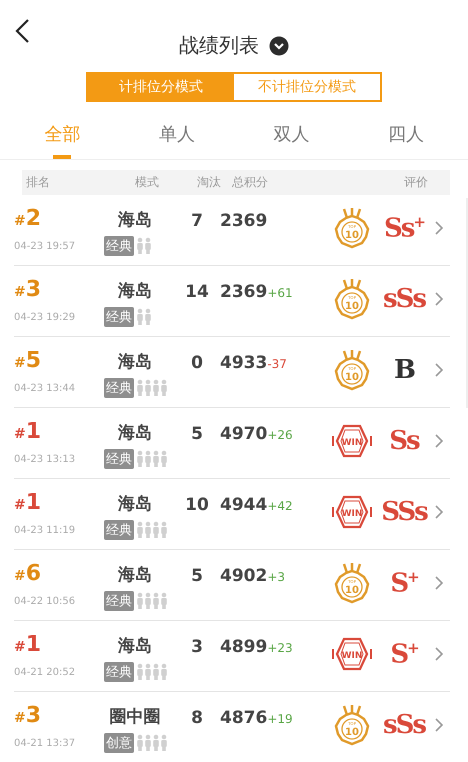 This screenshot has width=468, height=762. Describe the element at coordinates (28, 218) in the screenshot. I see `rank-text: #2` at that location.